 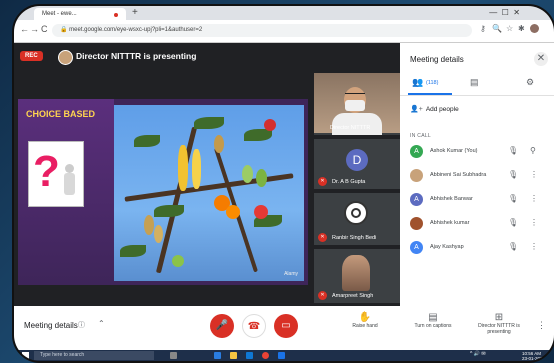 I want to click on key-icon: ⚷, so click(x=483, y=28).